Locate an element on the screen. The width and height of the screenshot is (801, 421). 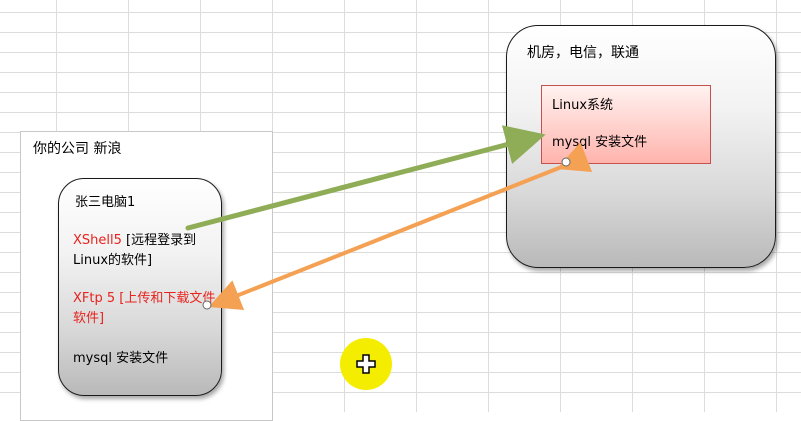
company-title: 你的公司 新浪 is located at coordinates (77, 149).